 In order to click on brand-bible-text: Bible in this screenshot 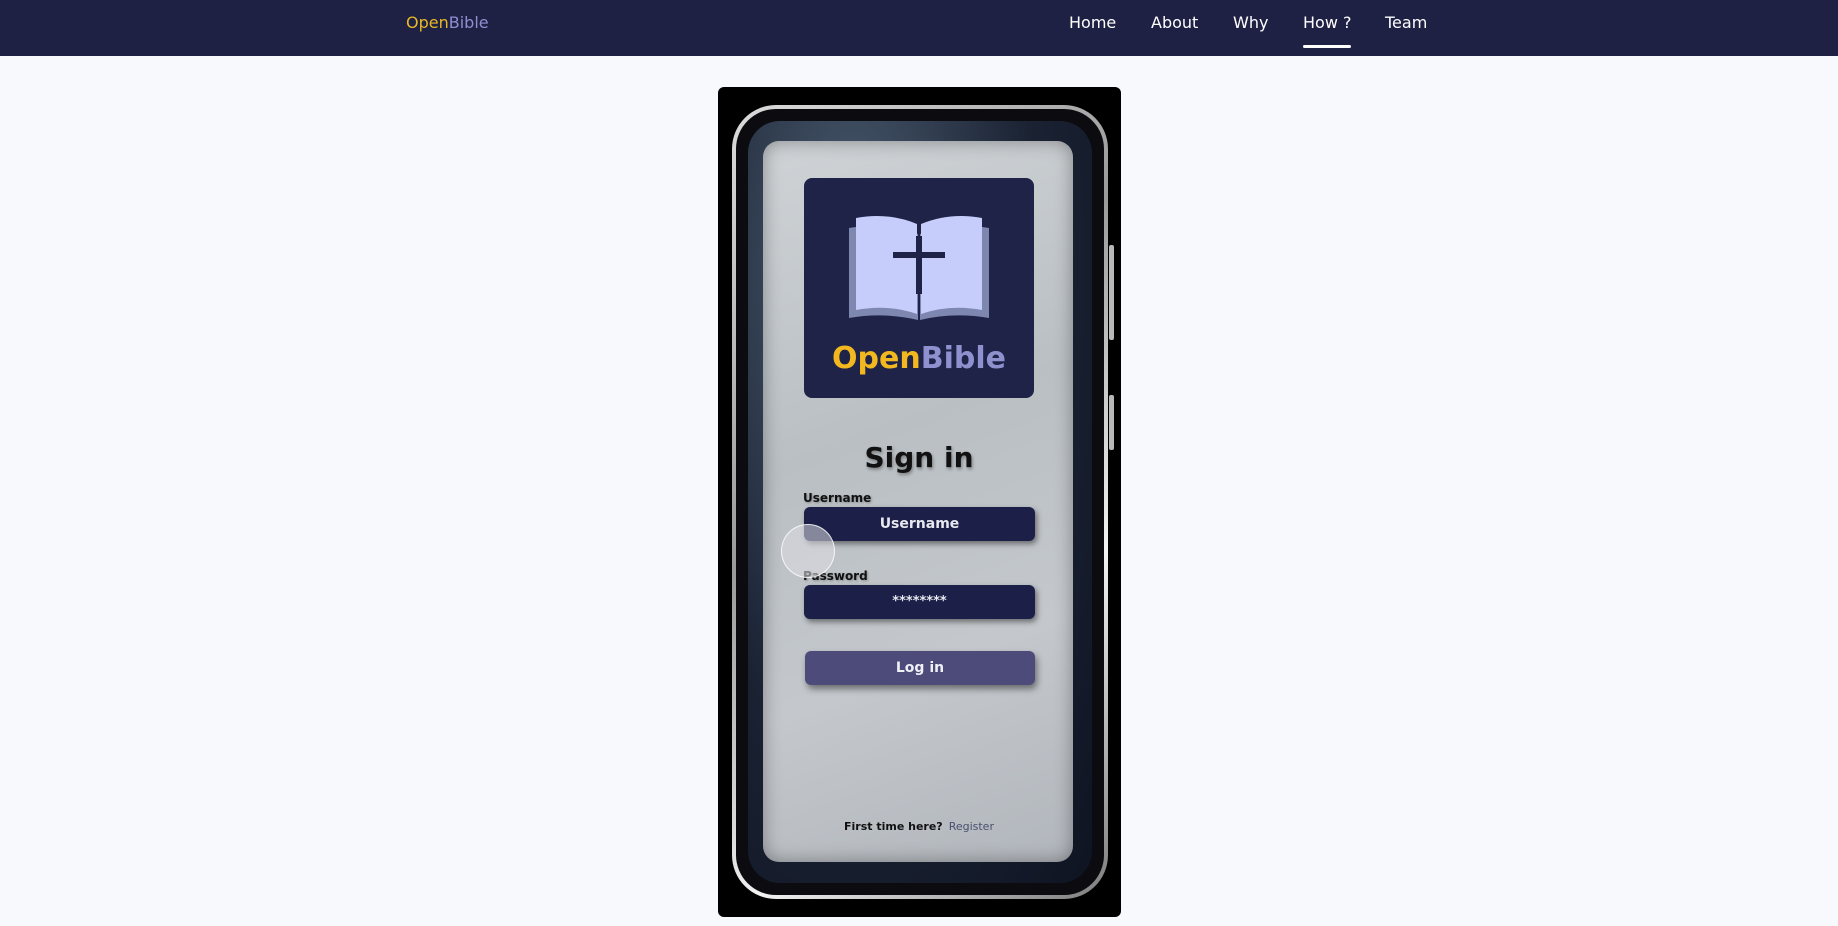, I will do `click(468, 22)`.